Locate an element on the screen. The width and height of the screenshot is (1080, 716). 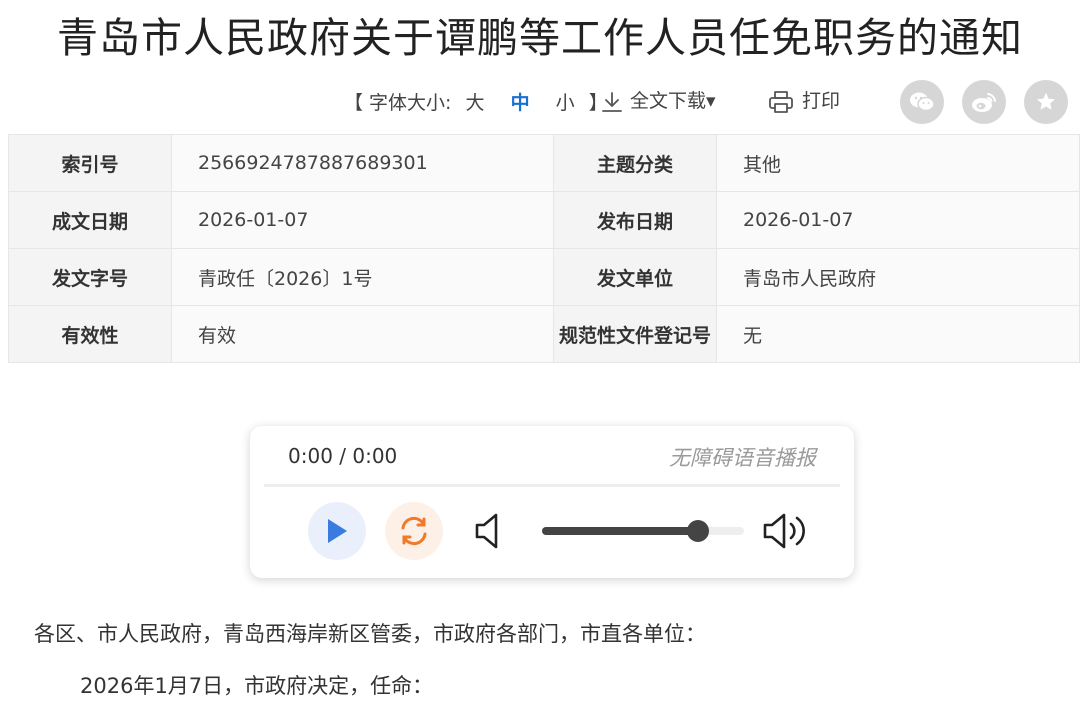
loop-button is located at coordinates (414, 531).